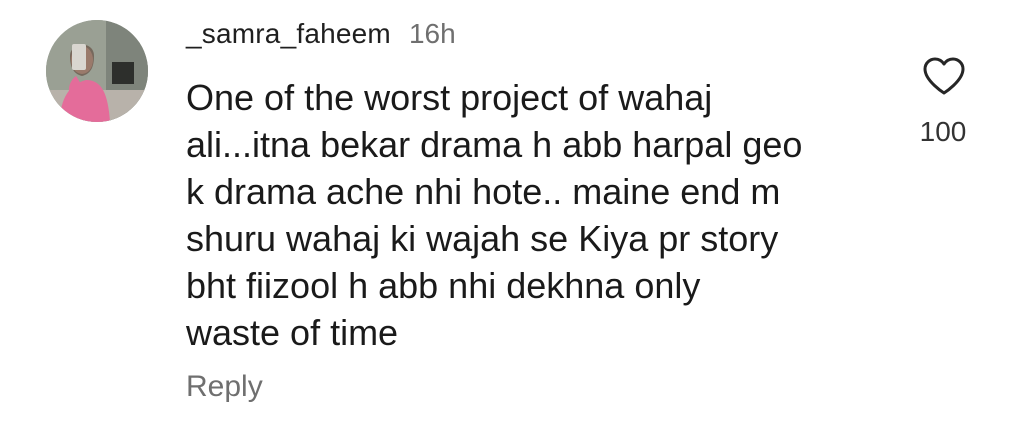  I want to click on heart-outline-icon, so click(944, 76).